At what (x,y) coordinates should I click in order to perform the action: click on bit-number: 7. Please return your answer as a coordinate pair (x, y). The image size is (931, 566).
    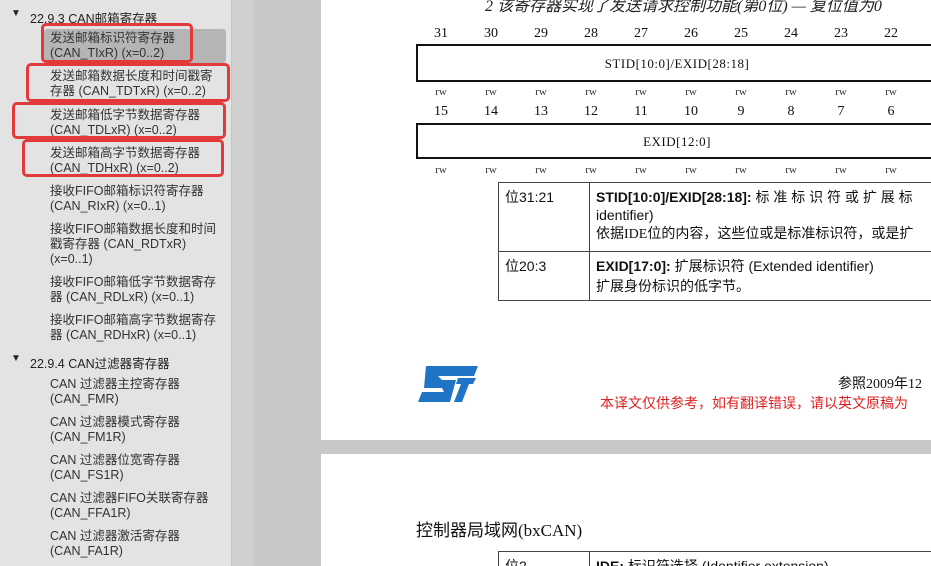
    Looking at the image, I should click on (841, 111).